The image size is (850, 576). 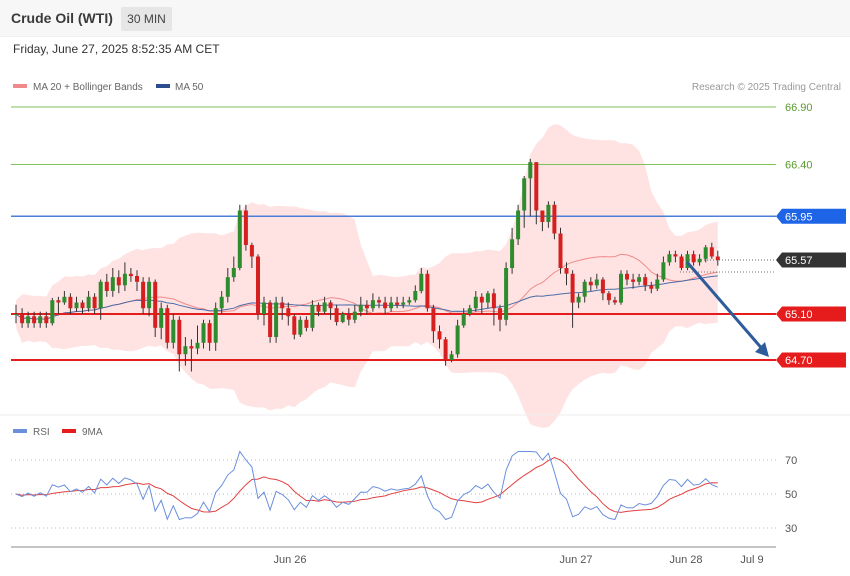 What do you see at coordinates (366, 484) in the screenshot?
I see `rsi-ma-line` at bounding box center [366, 484].